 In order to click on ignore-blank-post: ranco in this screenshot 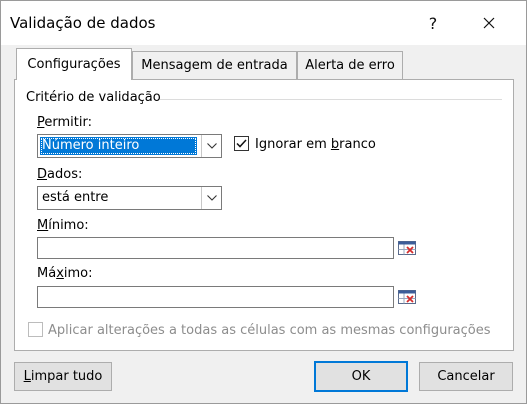, I will do `click(357, 144)`.